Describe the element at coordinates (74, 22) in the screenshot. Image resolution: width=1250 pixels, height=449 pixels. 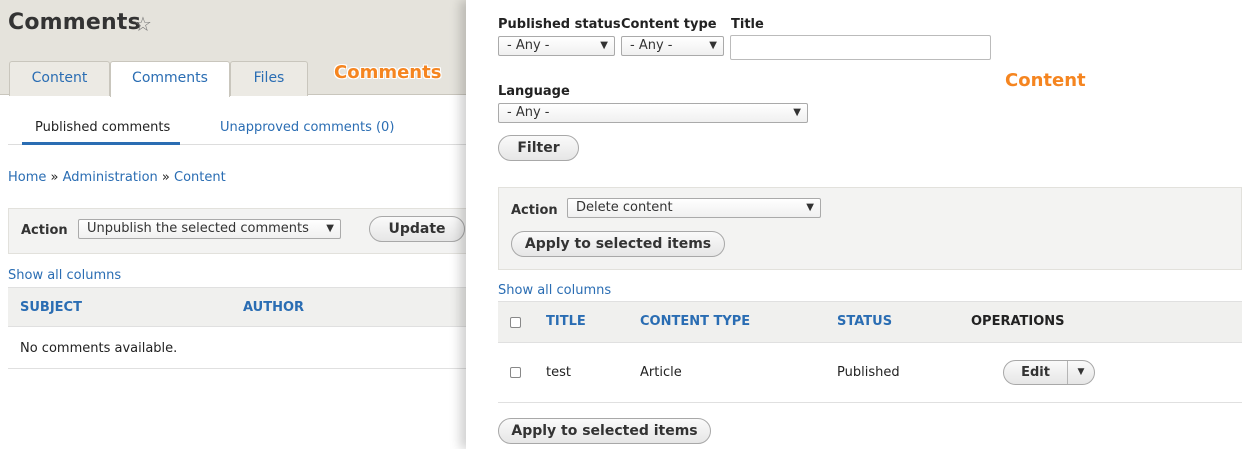
I see `page-title: Comments` at that location.